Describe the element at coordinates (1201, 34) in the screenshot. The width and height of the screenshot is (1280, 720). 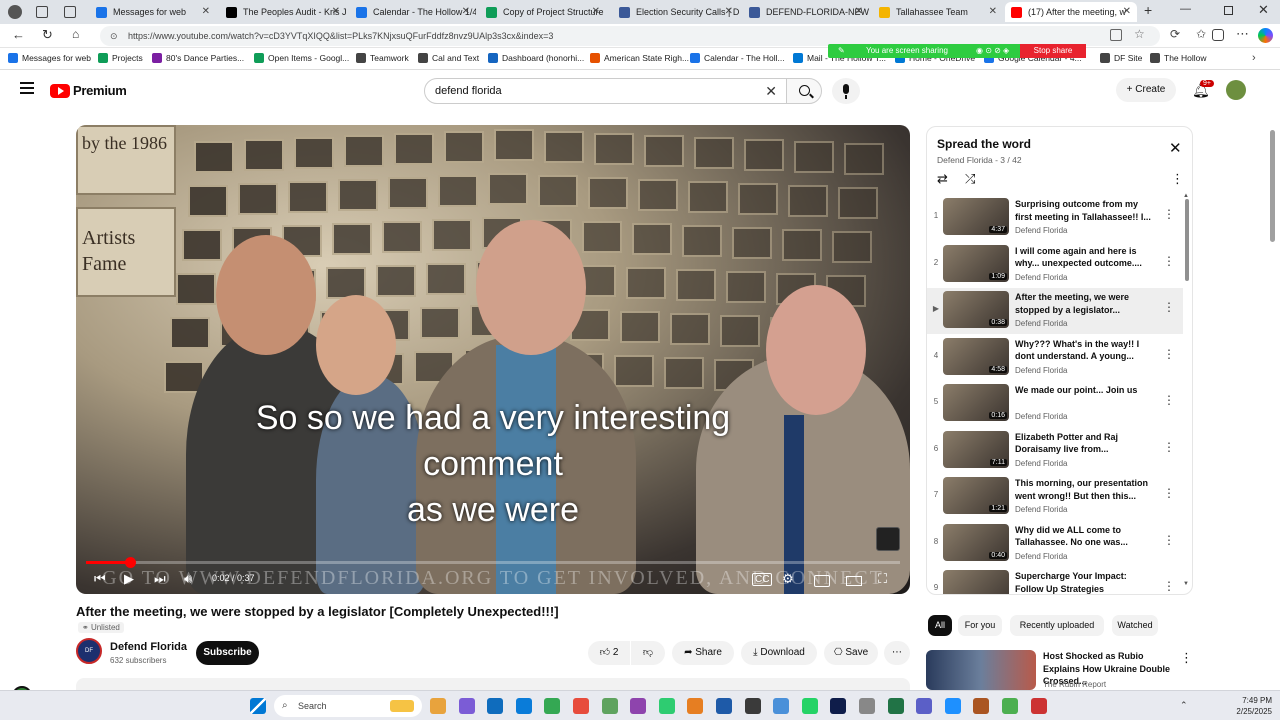
I see `favorites-icon: ✩` at that location.